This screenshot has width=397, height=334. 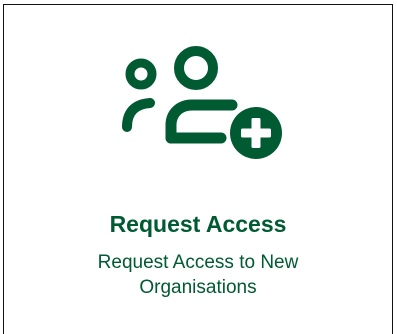 What do you see at coordinates (198, 262) in the screenshot?
I see `card-description-line: Request Access to New` at bounding box center [198, 262].